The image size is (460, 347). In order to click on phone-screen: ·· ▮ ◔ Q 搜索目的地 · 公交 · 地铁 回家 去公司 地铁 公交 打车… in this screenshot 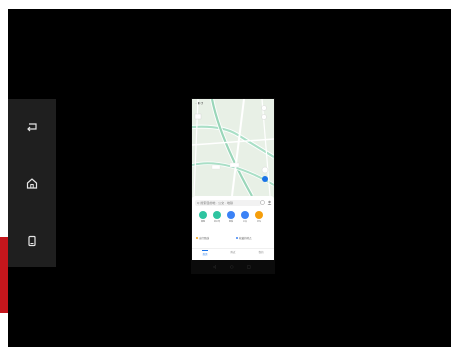, I will do `click(233, 179)`.